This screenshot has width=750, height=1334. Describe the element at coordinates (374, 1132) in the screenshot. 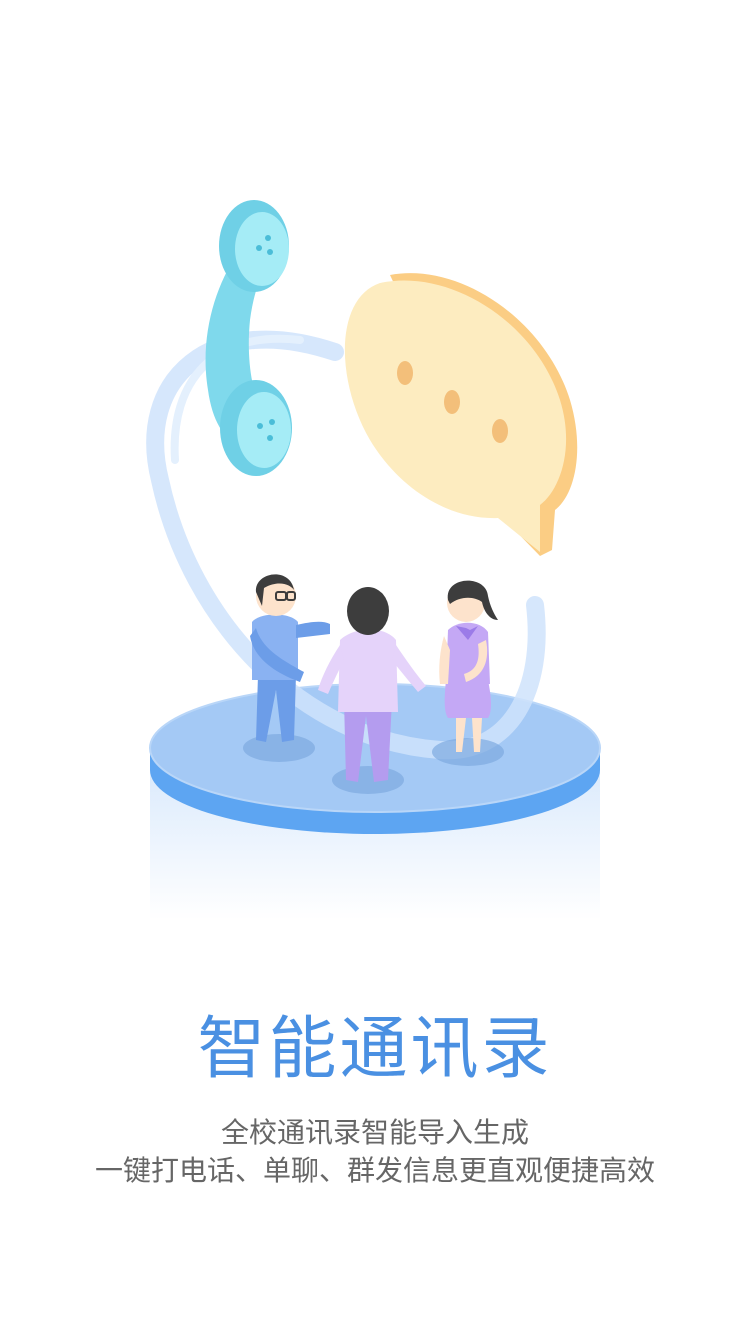

I see `subtitle-line-1: 全校通讯录智能导入生成` at that location.